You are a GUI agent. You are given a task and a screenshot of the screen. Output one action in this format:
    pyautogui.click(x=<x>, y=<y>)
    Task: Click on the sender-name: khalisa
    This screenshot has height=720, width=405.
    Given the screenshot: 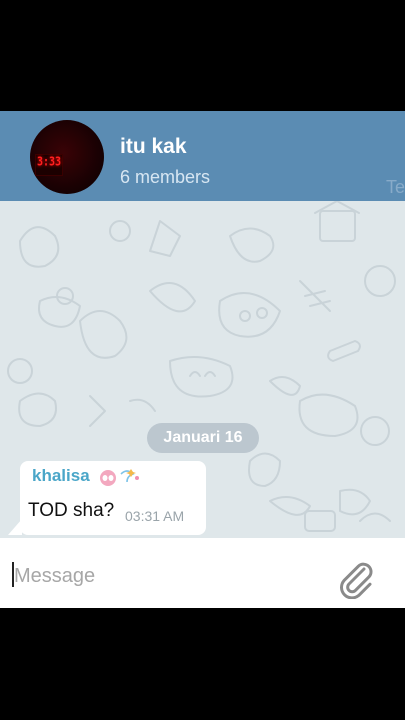 What is the action you would take?
    pyautogui.click(x=61, y=475)
    